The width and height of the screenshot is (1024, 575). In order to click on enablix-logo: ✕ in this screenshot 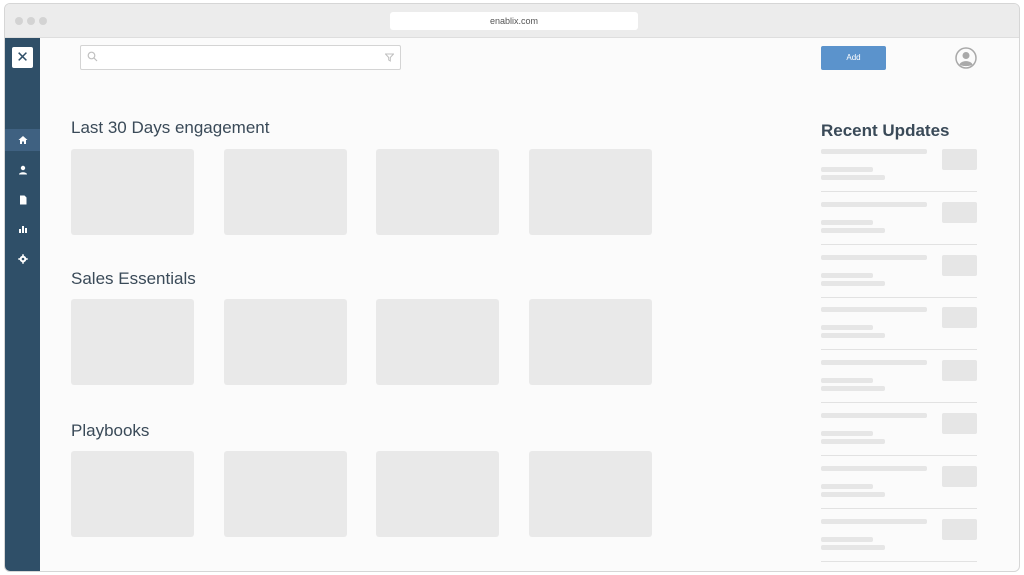, I will do `click(22, 57)`.